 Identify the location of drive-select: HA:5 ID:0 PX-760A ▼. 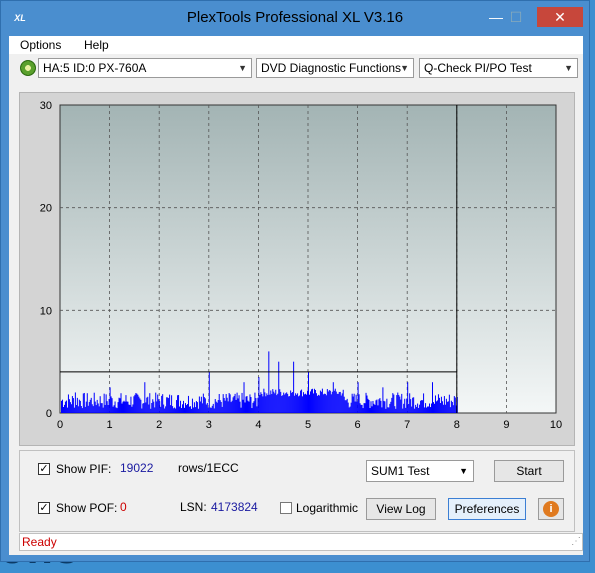
(145, 68).